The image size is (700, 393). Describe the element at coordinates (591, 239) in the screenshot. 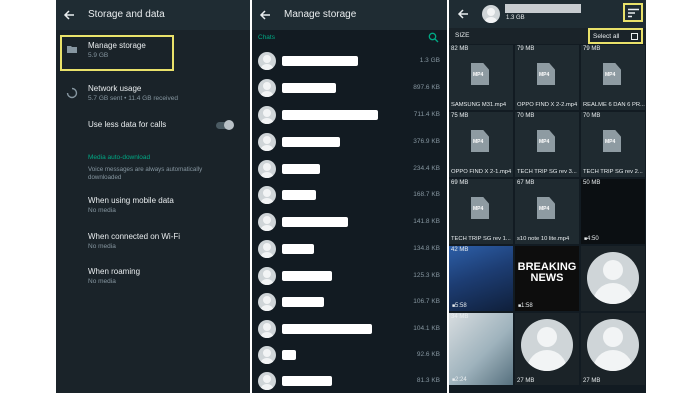

I see `video-duration: 4:50` at that location.